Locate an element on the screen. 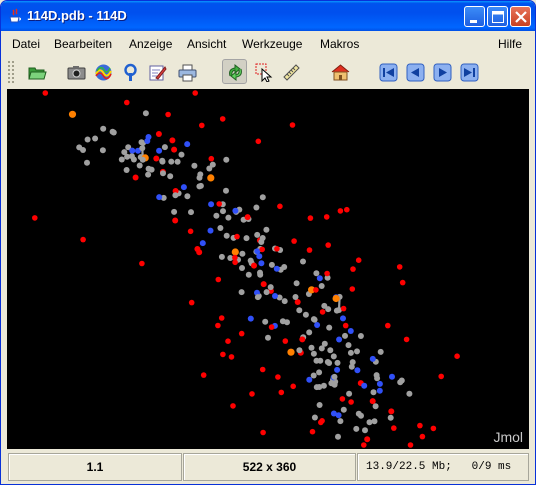  last-frame-button is located at coordinates (468, 71).